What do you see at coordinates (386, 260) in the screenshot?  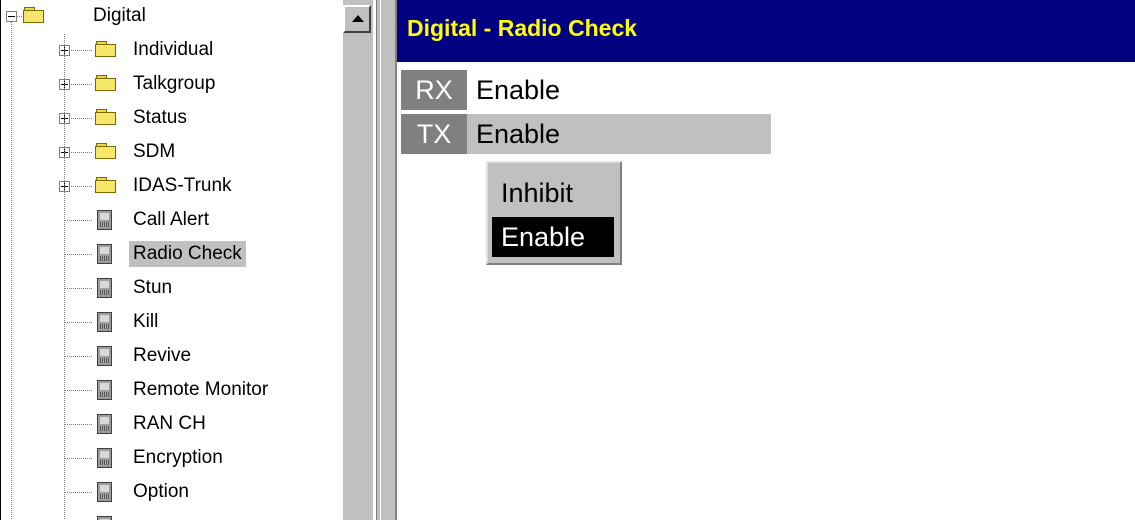 I see `pane-splitter` at bounding box center [386, 260].